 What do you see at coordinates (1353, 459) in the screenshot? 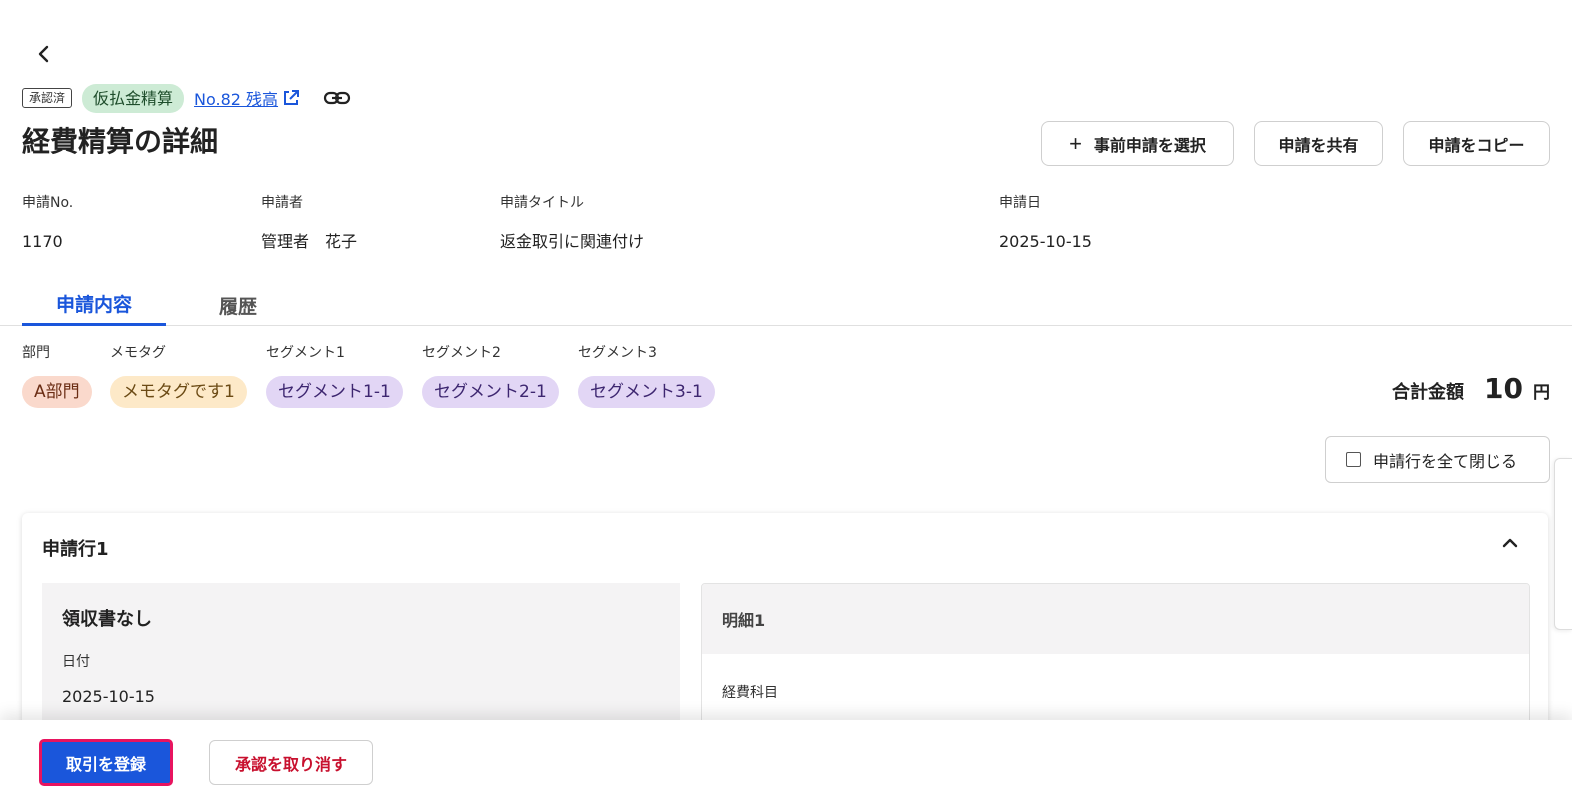
I see `checkbox-icon` at bounding box center [1353, 459].